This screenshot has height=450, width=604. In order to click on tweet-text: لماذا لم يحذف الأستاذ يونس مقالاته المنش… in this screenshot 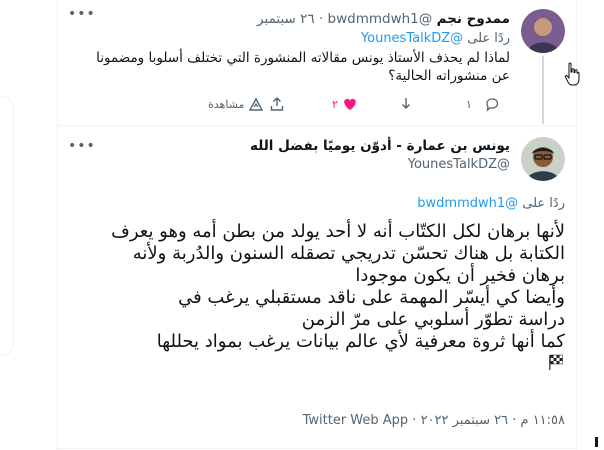, I will do `click(303, 67)`.